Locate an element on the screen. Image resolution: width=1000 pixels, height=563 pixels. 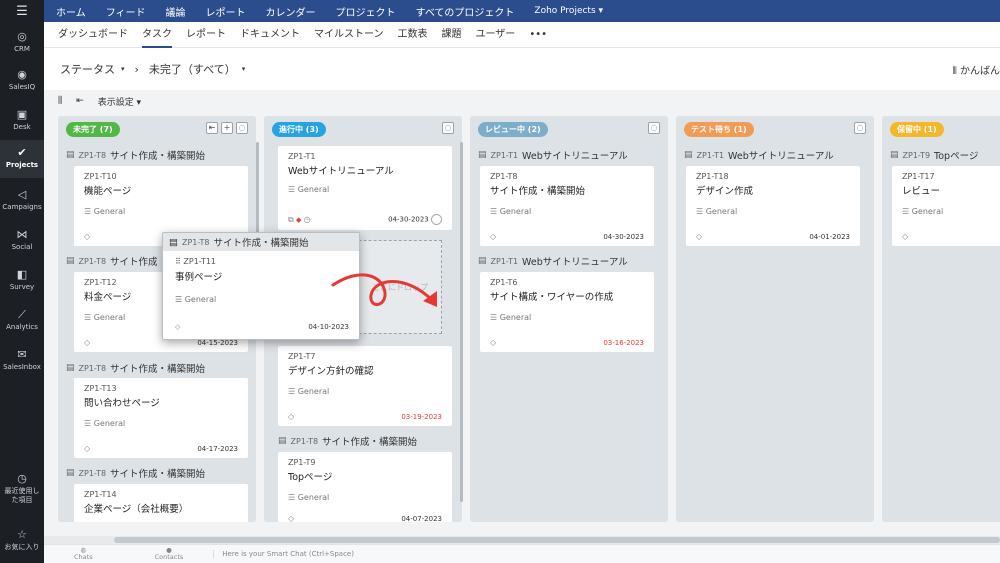
smart-chat-input: Here is your Smart Chat (Ctrl+Space) is located at coordinates (283, 554).